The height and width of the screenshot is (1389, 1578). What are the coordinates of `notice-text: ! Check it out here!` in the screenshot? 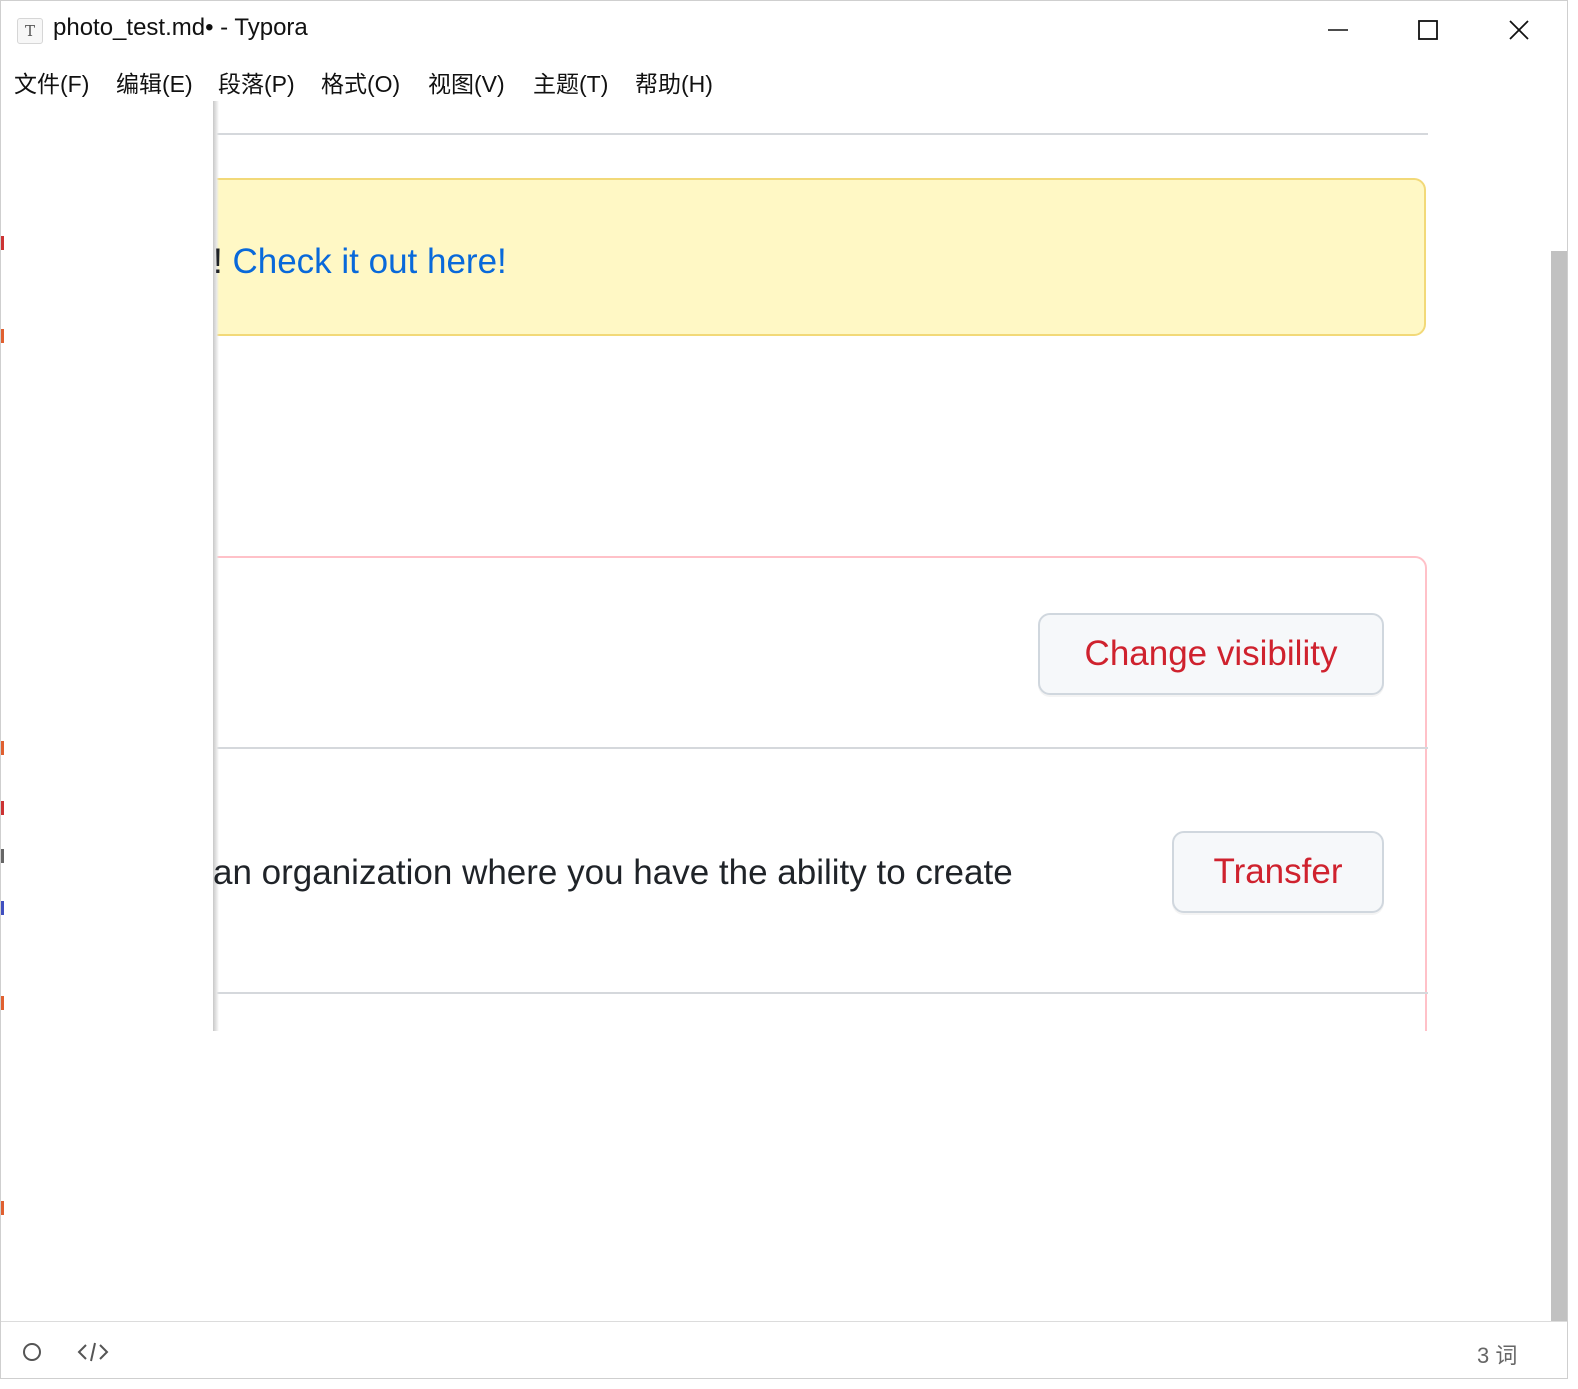 It's located at (360, 262).